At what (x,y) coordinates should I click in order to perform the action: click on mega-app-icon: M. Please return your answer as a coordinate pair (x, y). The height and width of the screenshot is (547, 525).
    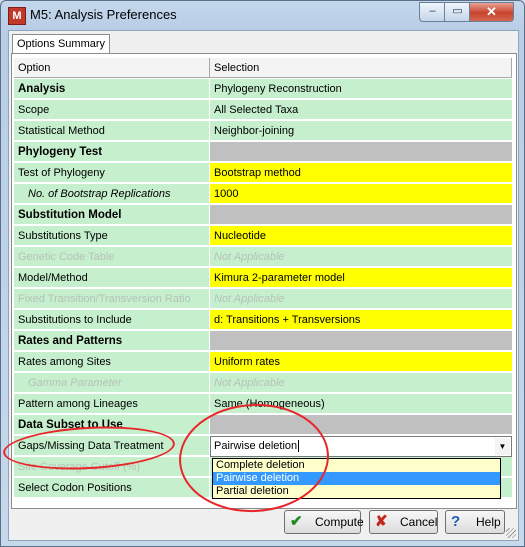
    Looking at the image, I should click on (17, 16).